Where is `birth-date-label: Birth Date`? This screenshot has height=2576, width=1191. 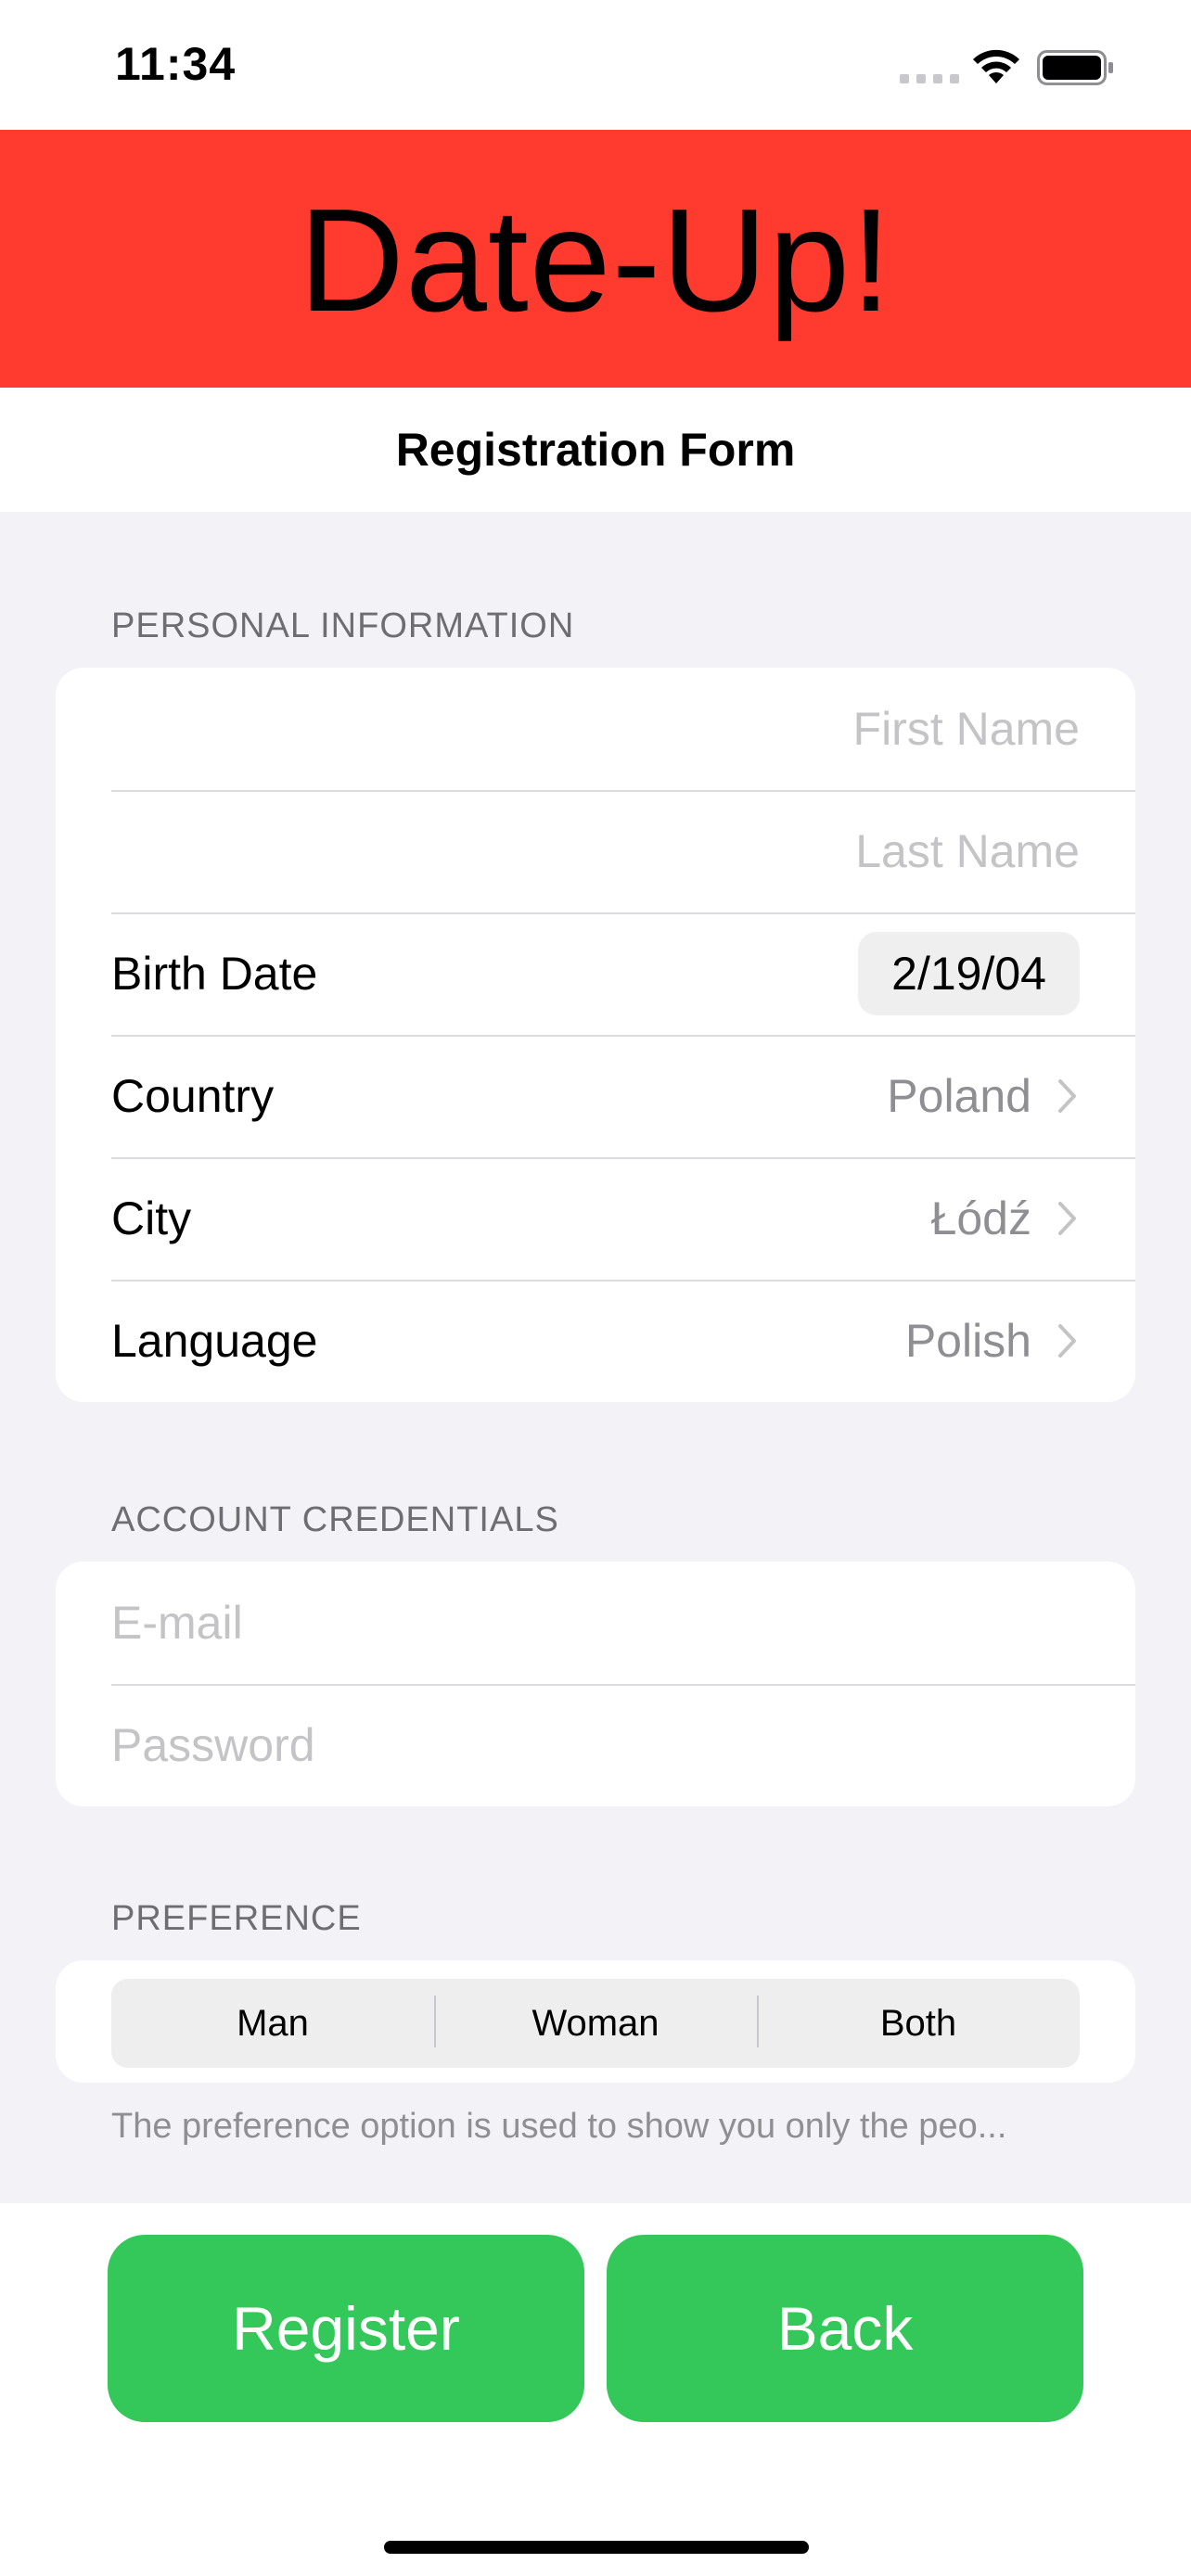
birth-date-label: Birth Date is located at coordinates (215, 974).